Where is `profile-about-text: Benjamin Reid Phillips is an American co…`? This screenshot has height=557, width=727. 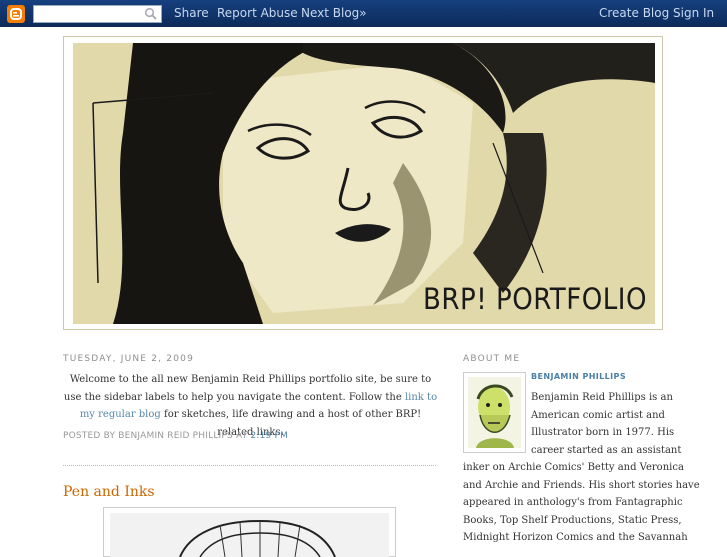 profile-about-text: Benjamin Reid Phillips is an American co… is located at coordinates (581, 467).